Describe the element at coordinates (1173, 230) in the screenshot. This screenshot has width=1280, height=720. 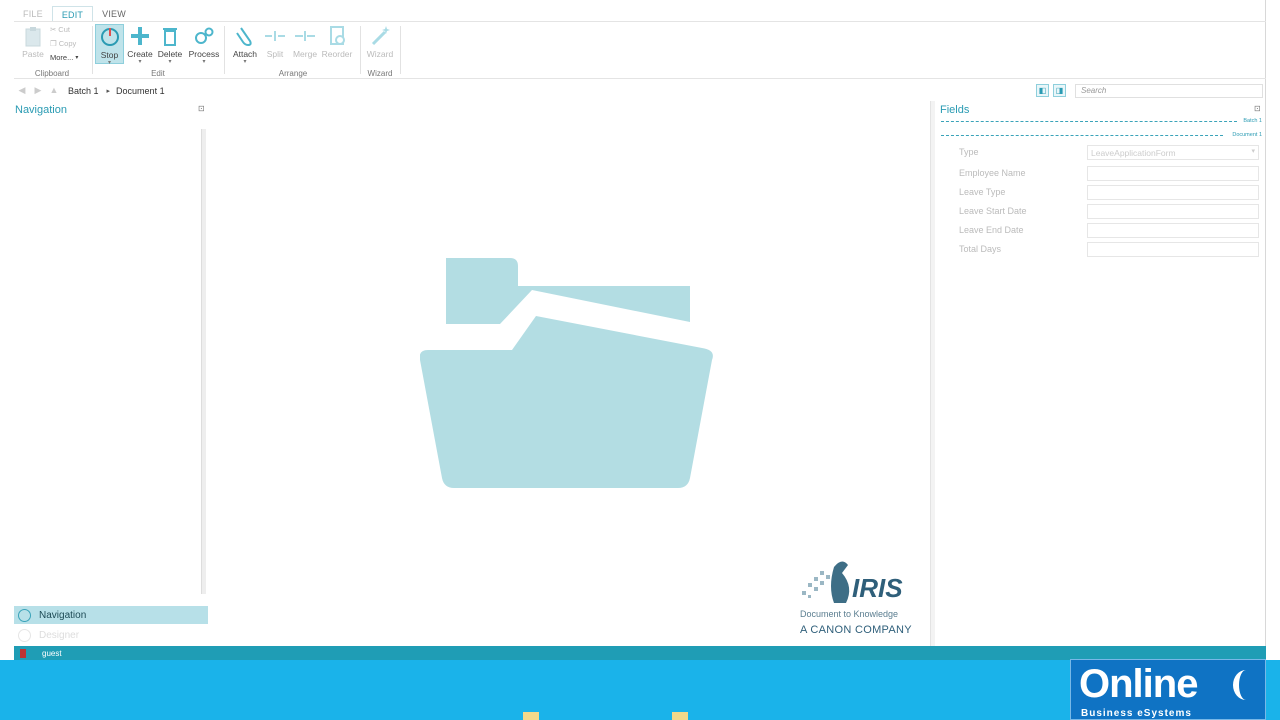
I see `leave-end-date-field` at that location.